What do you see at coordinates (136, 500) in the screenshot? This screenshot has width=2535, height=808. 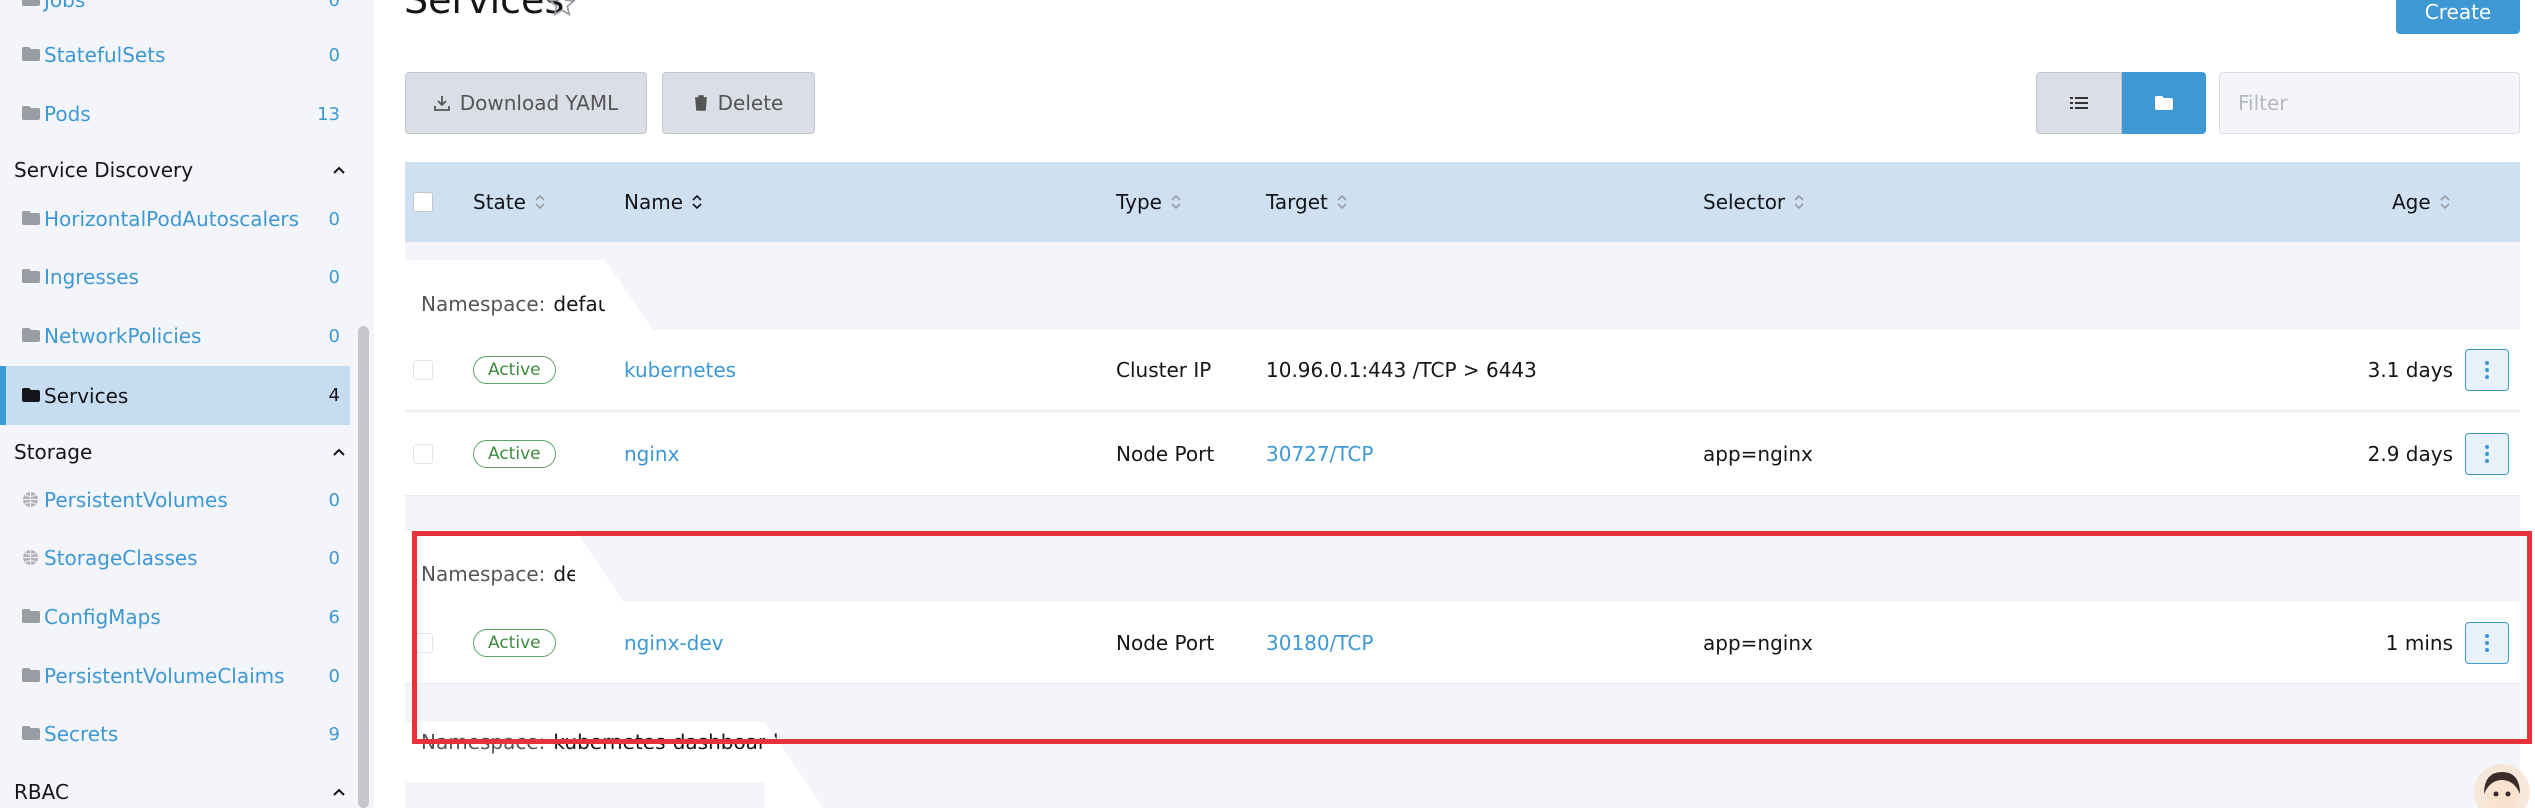 I see `sidebar-item-label: PersistentVolumes` at bounding box center [136, 500].